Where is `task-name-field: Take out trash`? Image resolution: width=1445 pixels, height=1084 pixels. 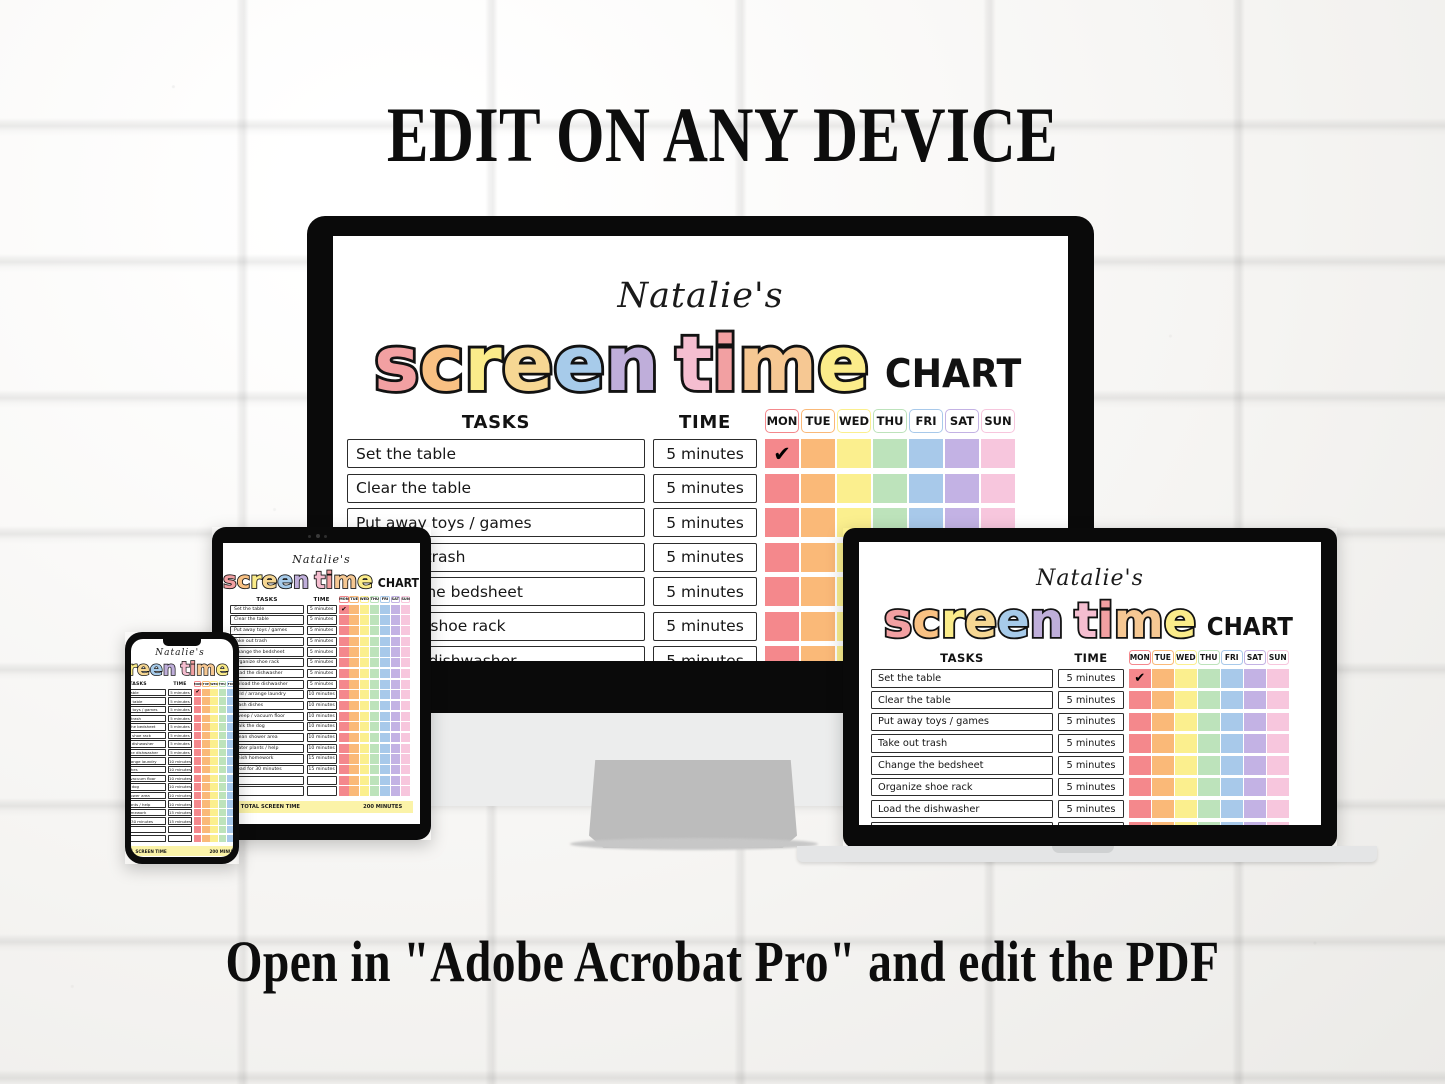
task-name-field: Take out trash is located at coordinates (148, 718).